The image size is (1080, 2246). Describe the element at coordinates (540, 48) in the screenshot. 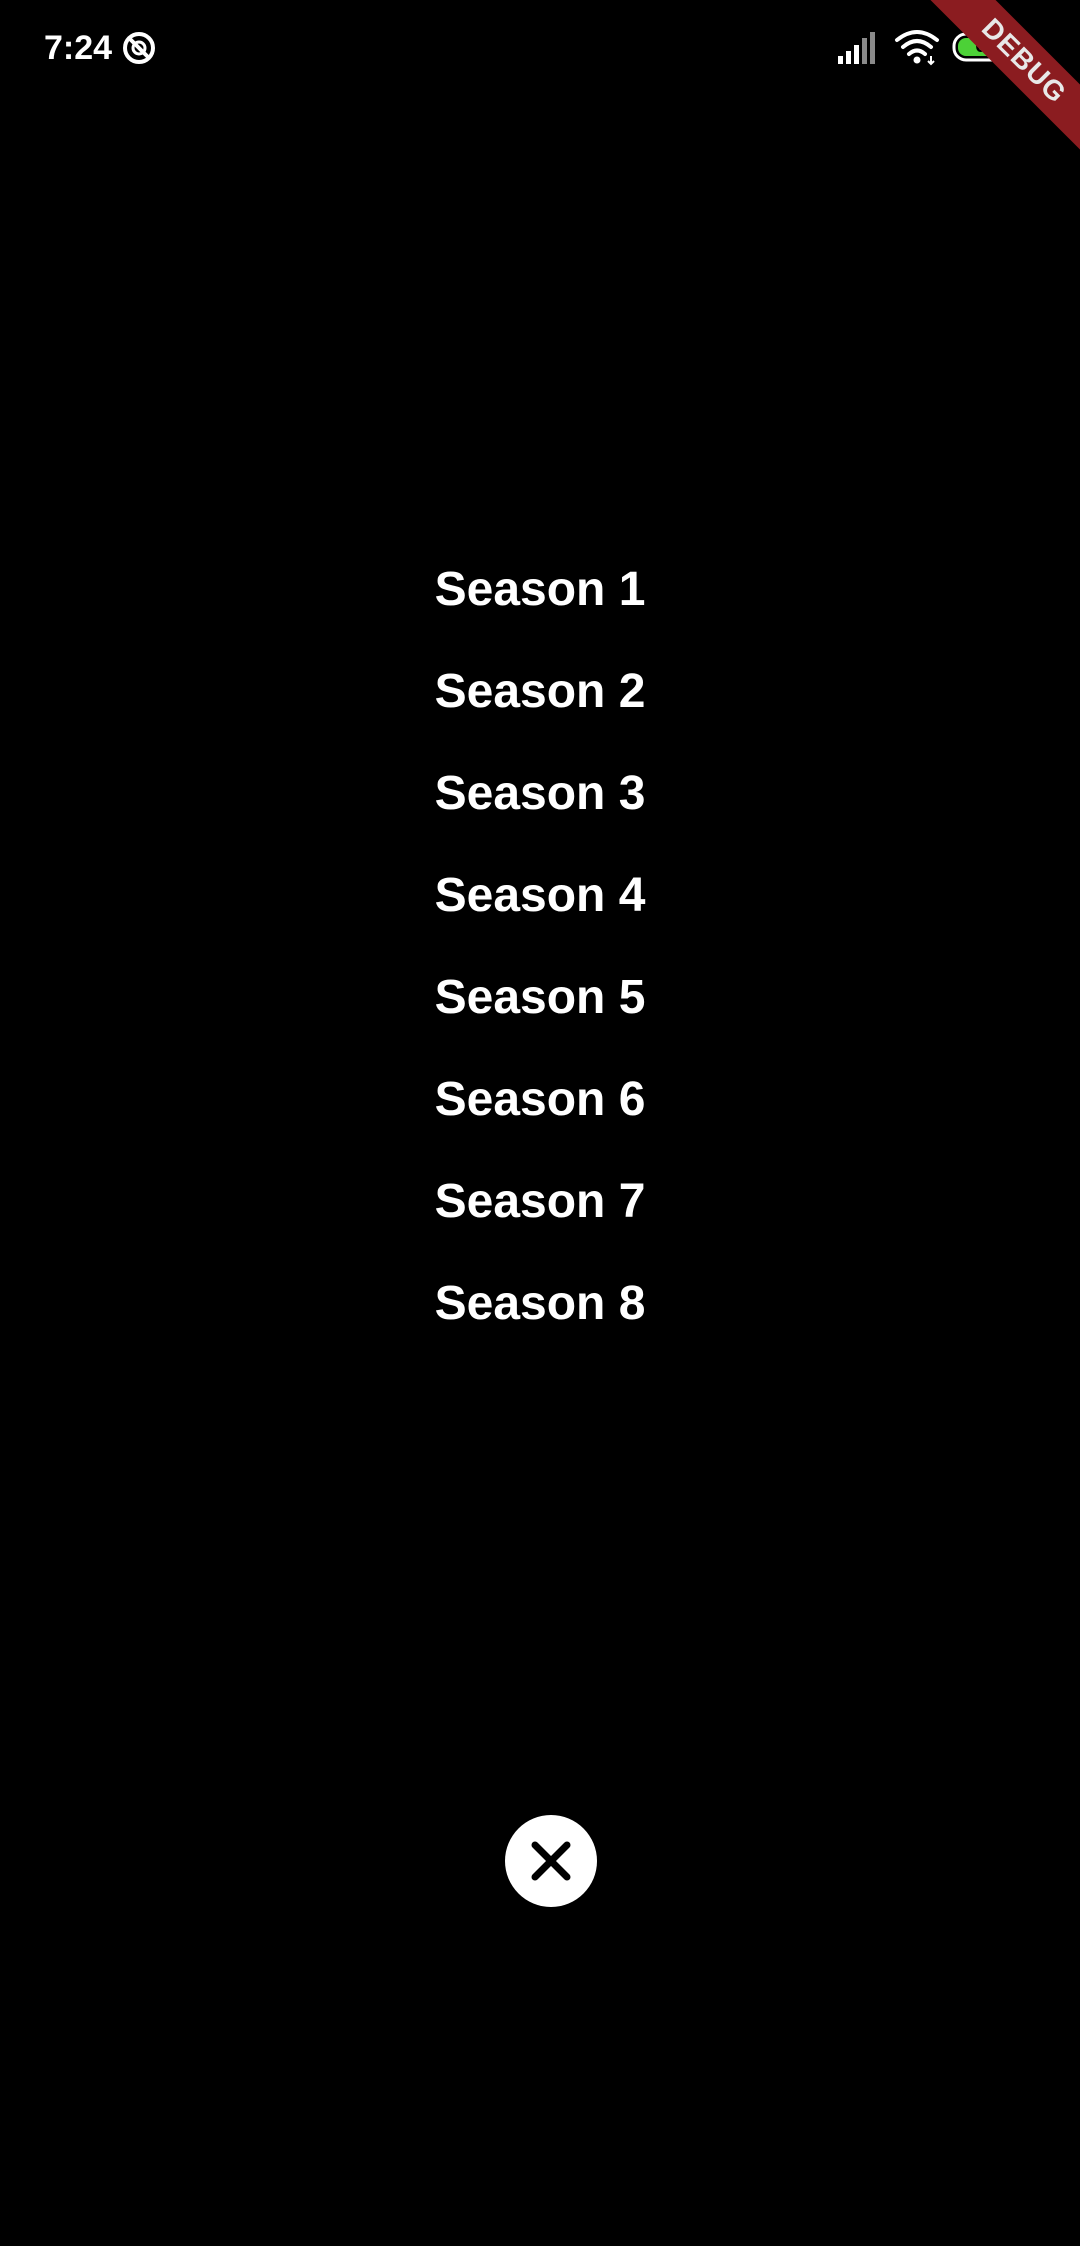

I see `status-bar: 7:24 63` at that location.